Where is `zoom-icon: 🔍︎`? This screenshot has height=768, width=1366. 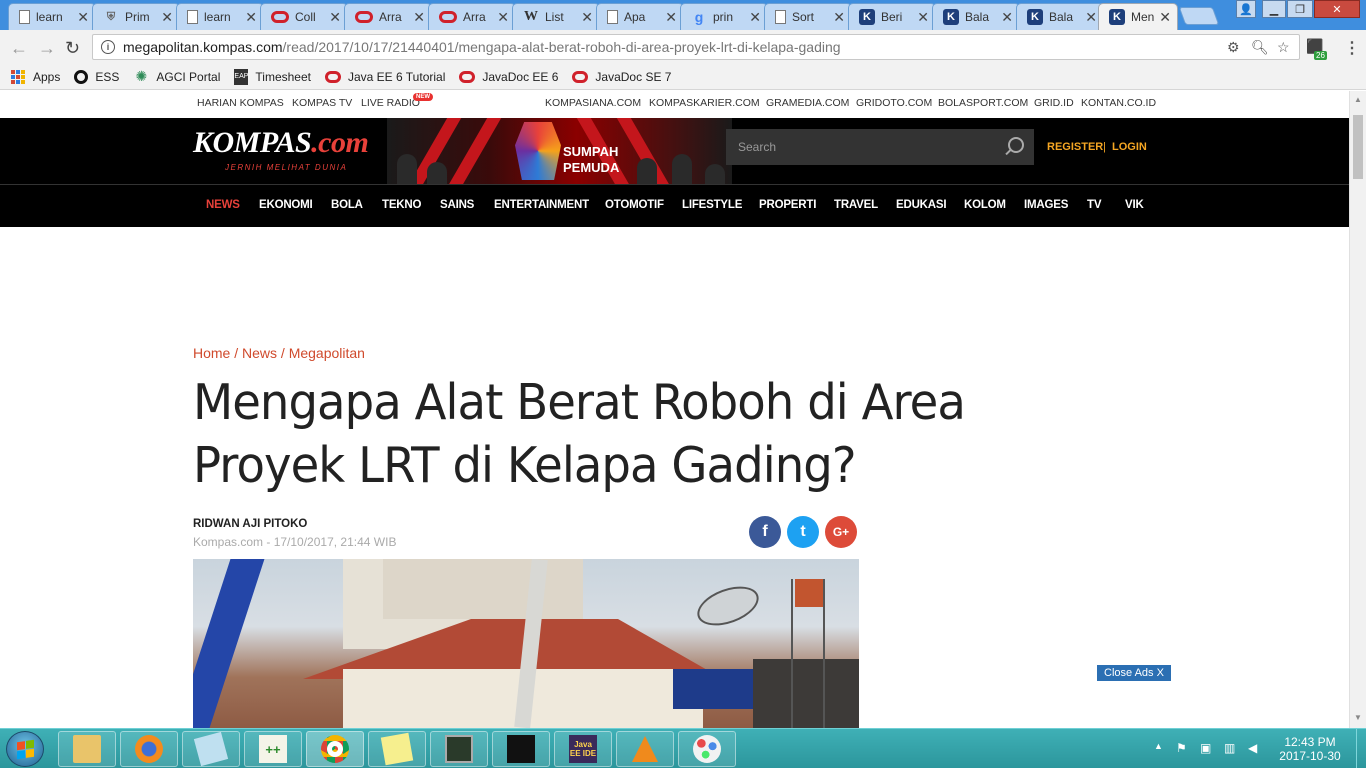 zoom-icon: 🔍︎ is located at coordinates (1260, 47).